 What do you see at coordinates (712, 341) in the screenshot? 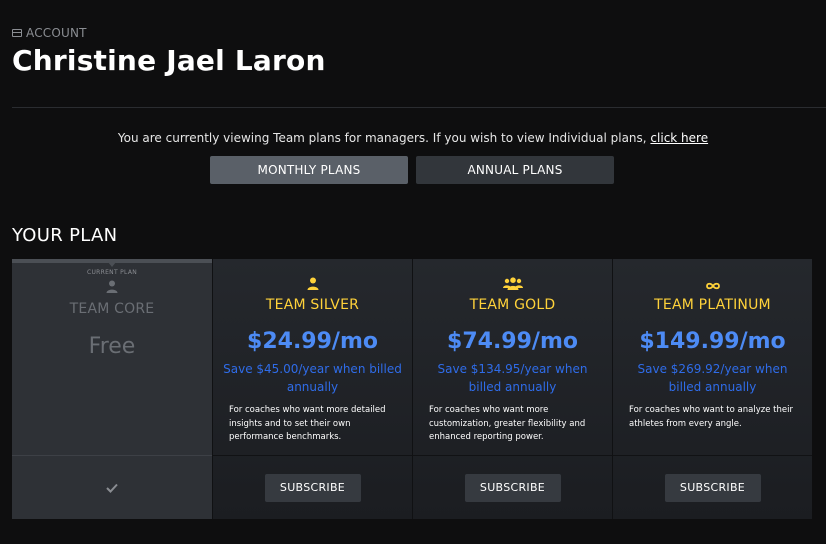
I see `plan-price: $149.99/mo` at bounding box center [712, 341].